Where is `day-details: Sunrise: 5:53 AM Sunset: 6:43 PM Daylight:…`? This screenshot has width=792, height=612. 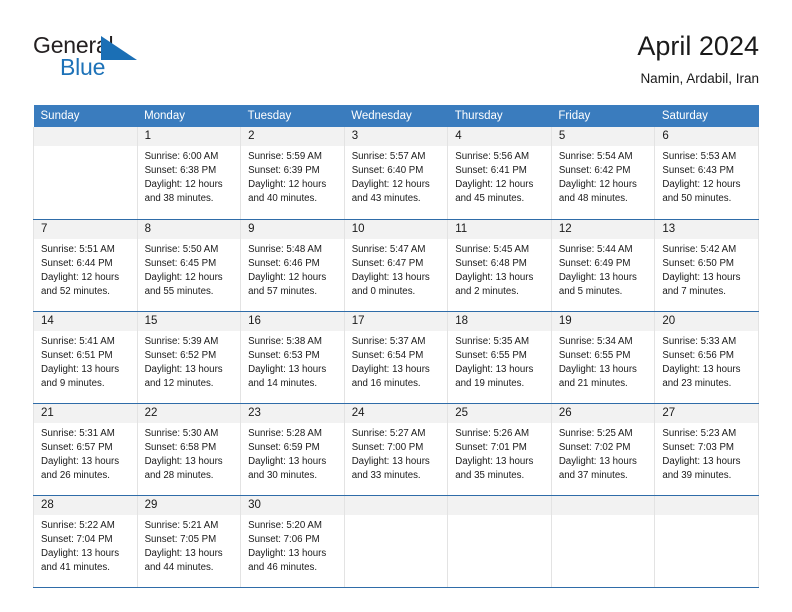
day-details: Sunrise: 5:53 AM Sunset: 6:43 PM Daylight:… is located at coordinates (706, 176).